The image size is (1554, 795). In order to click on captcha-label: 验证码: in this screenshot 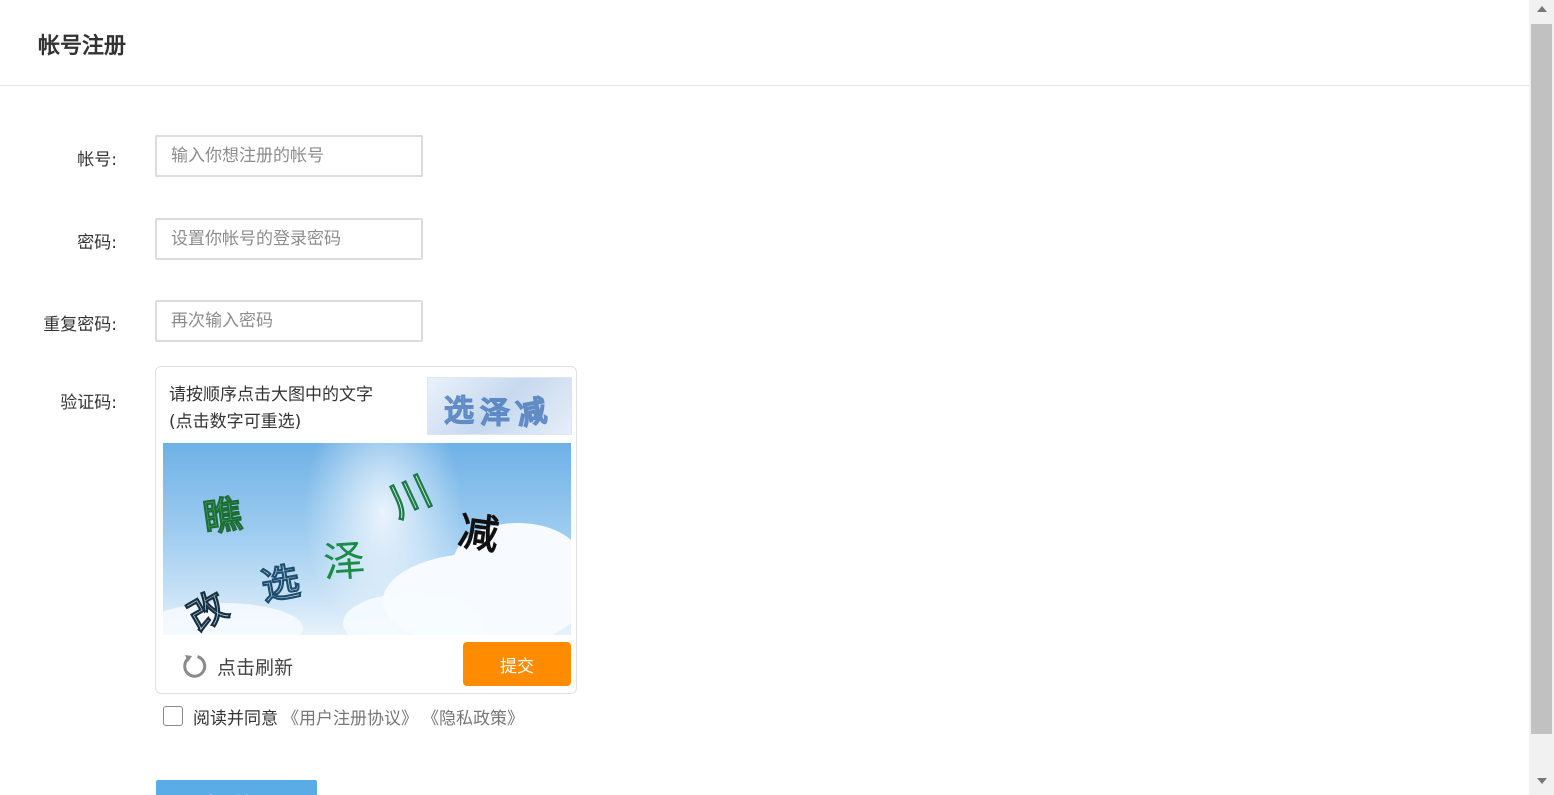, I will do `click(88, 403)`.